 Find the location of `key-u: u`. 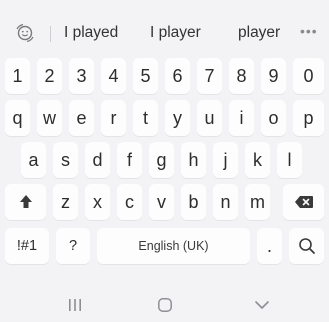

key-u: u is located at coordinates (209, 118).